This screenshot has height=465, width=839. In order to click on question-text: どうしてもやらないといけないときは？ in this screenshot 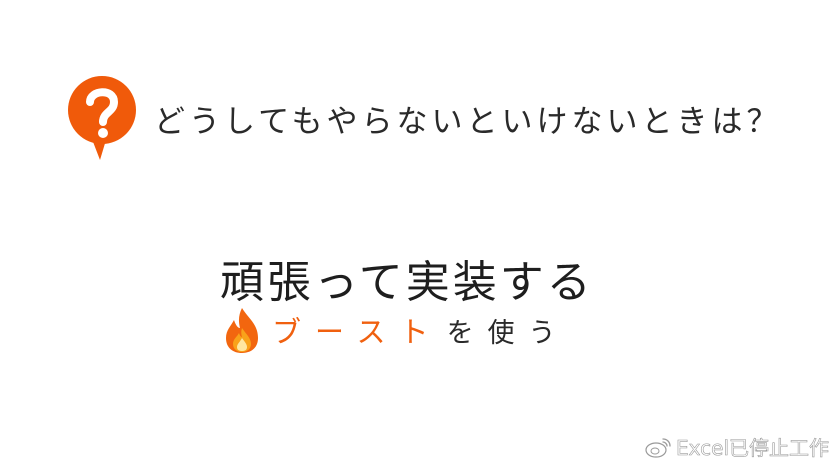, I will do `click(468, 121)`.